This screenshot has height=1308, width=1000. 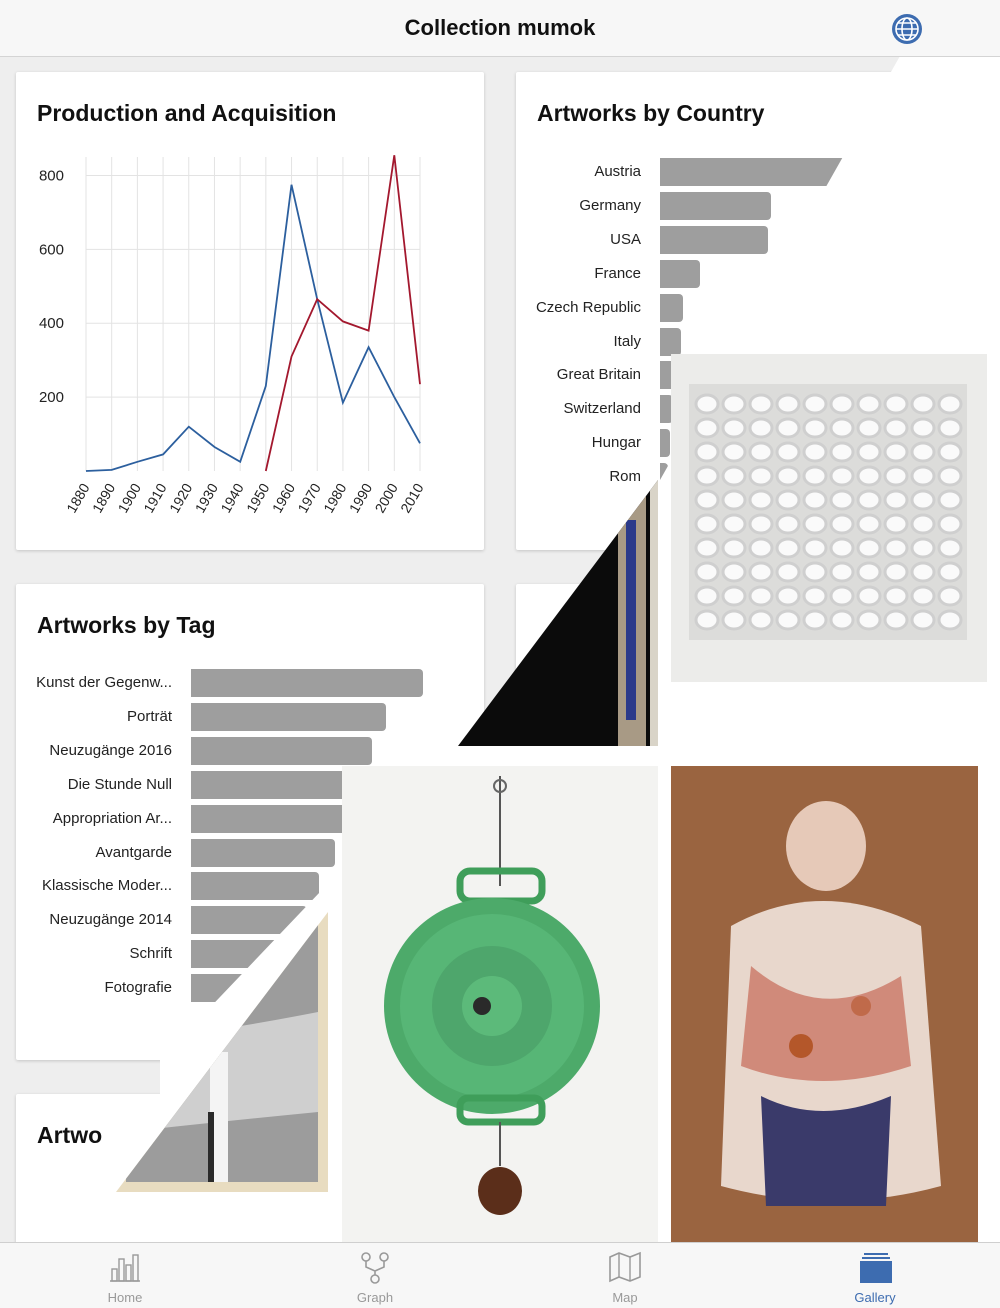 I want to click on bar-label: Italy, so click(x=627, y=341).